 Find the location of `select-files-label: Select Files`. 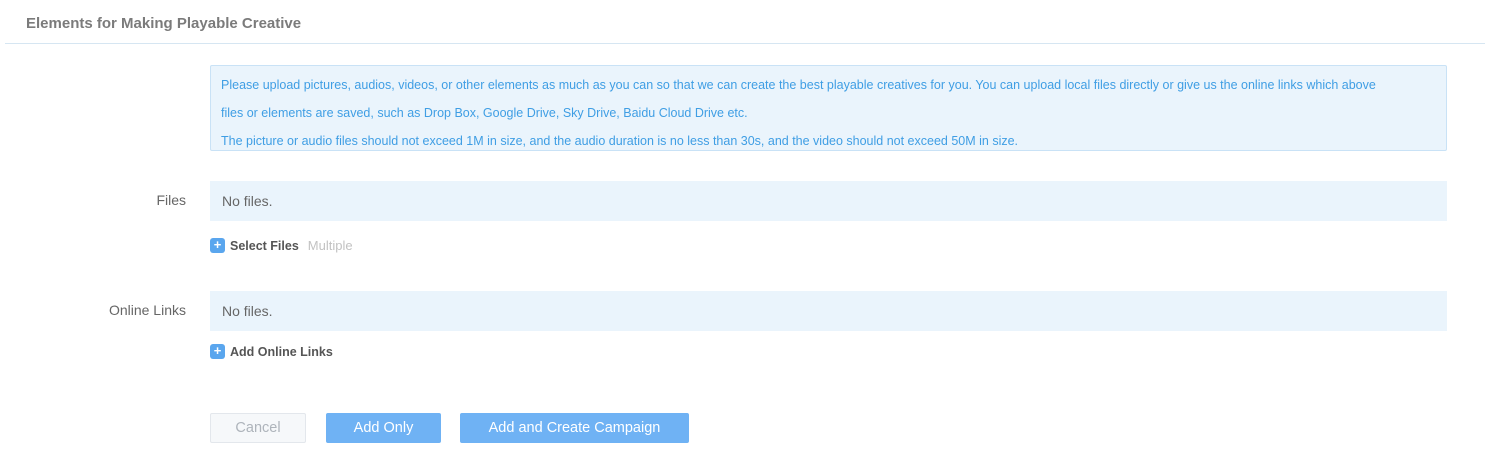

select-files-label: Select Files is located at coordinates (264, 245).